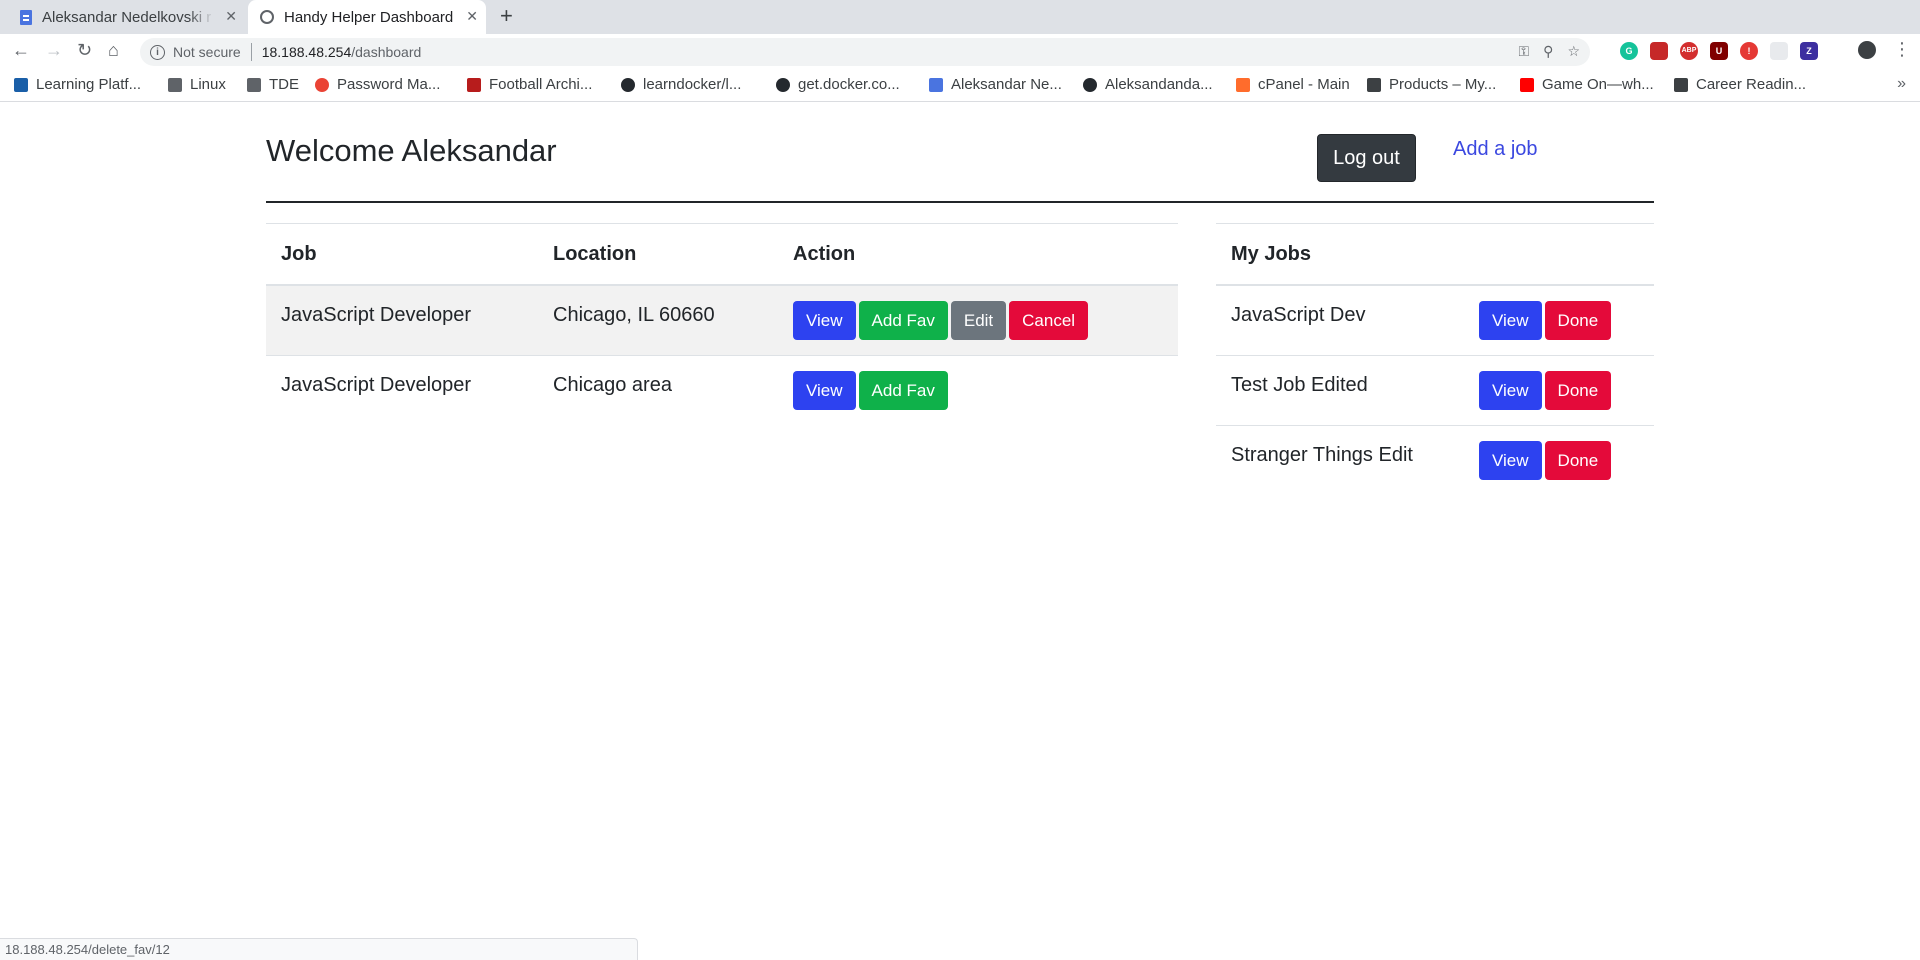 Image resolution: width=1920 pixels, height=960 pixels. What do you see at coordinates (1681, 84) in the screenshot?
I see `bookmark-icon` at bounding box center [1681, 84].